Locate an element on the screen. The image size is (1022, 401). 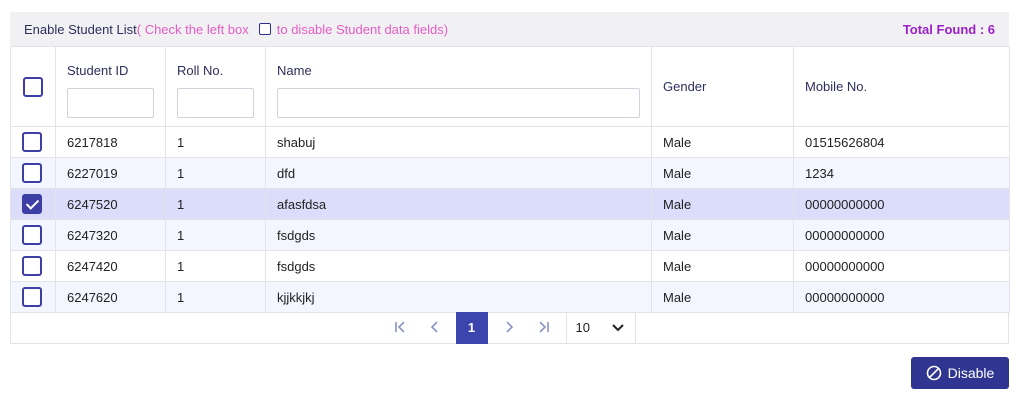
next-page-icon is located at coordinates (509, 328).